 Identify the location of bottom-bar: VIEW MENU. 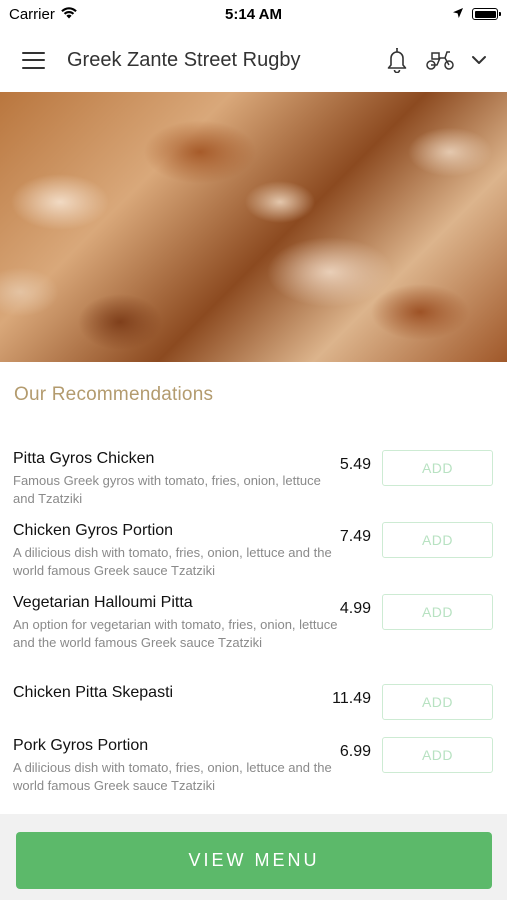
(253, 857).